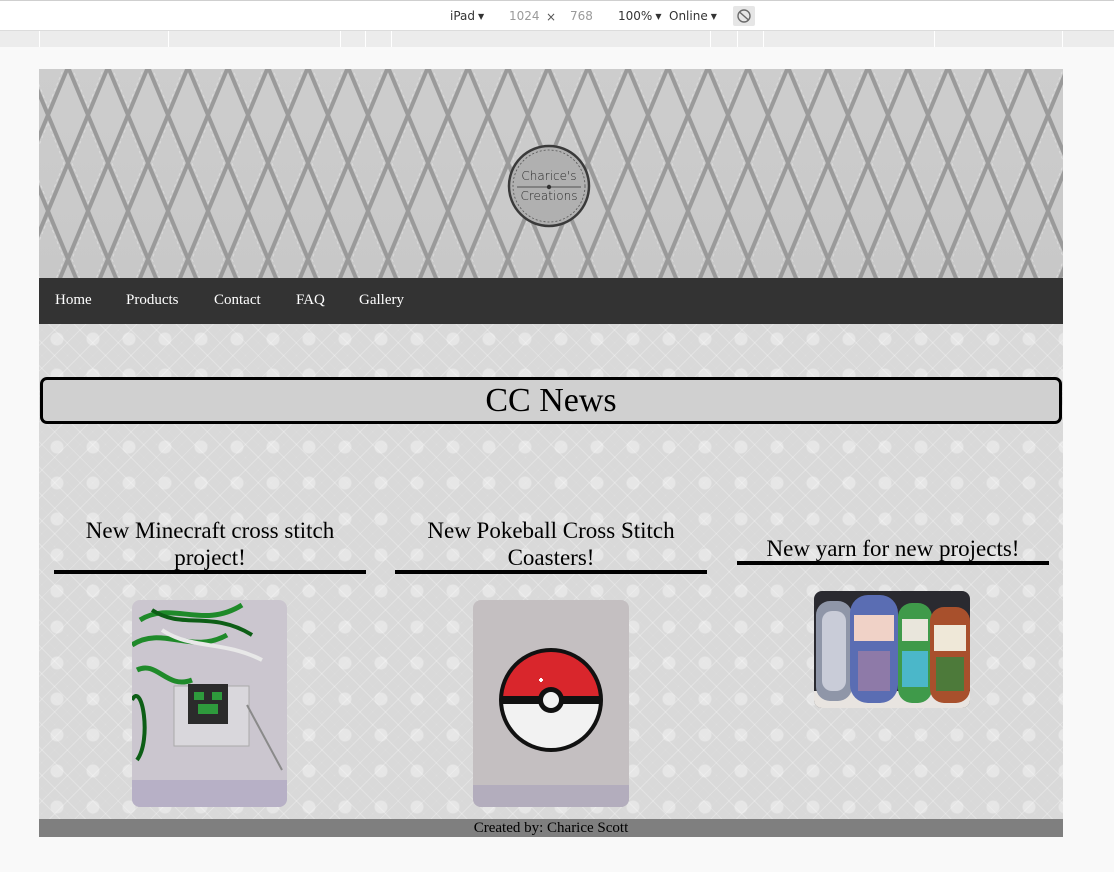  I want to click on page-title: CC News, so click(551, 400).